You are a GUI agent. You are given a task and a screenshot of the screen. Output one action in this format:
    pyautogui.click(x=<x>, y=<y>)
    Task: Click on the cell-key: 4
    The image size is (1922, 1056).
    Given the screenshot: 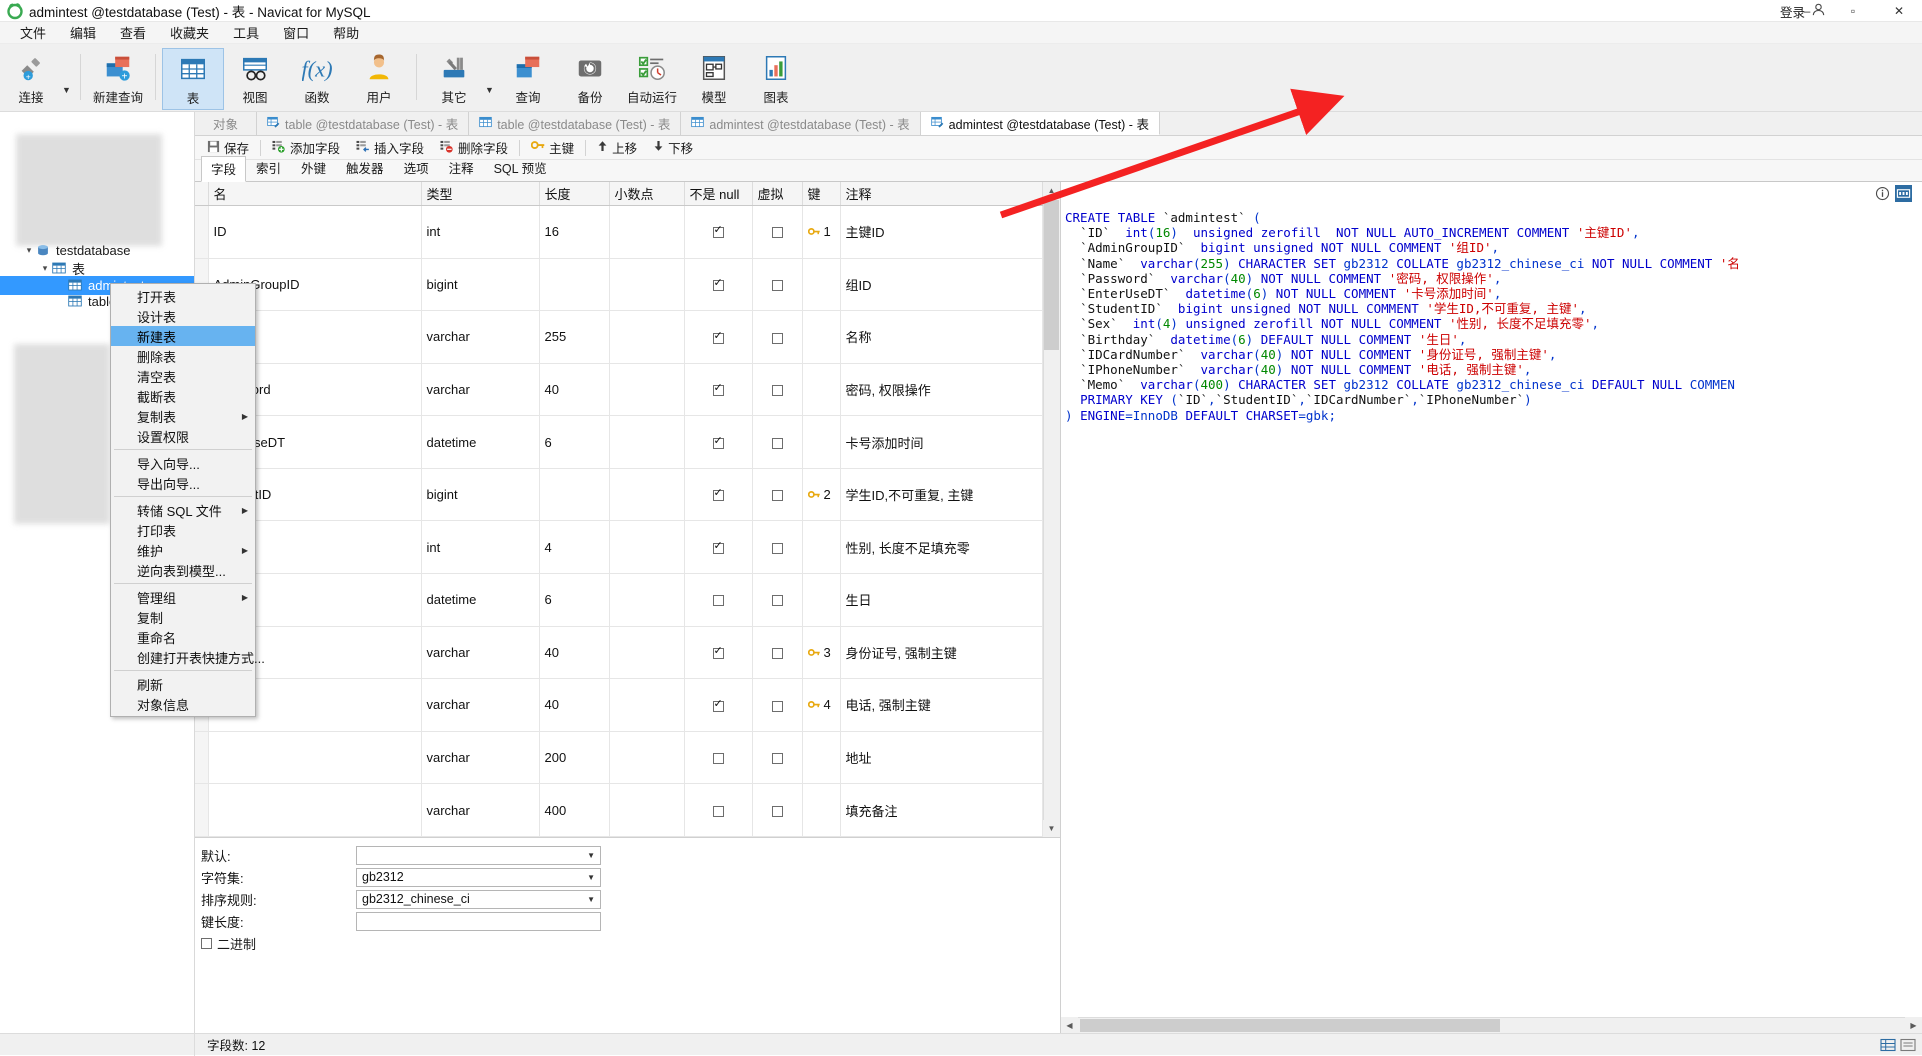 What is the action you would take?
    pyautogui.click(x=821, y=705)
    